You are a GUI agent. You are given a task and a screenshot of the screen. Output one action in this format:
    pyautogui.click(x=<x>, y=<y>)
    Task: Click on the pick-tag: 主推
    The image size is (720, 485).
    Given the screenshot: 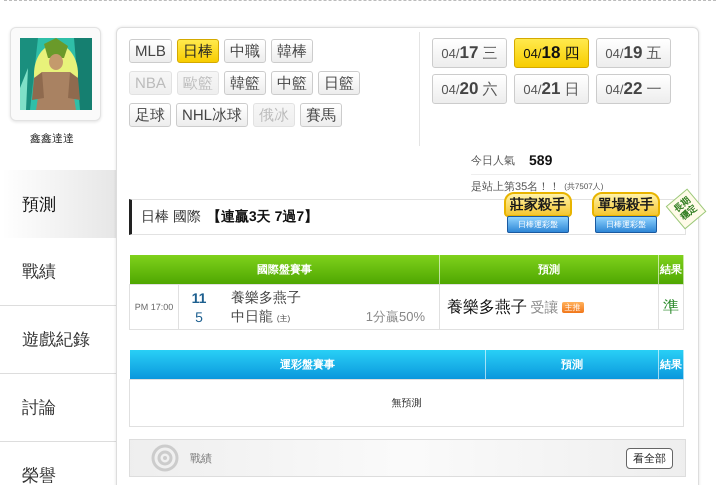 What is the action you would take?
    pyautogui.click(x=573, y=307)
    